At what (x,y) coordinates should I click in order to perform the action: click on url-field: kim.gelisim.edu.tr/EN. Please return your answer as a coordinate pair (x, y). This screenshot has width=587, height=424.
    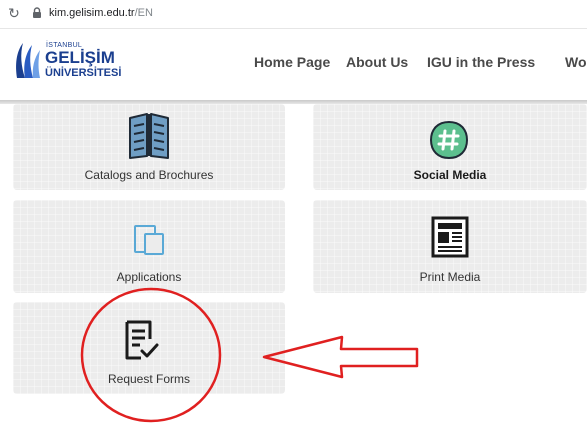
    Looking at the image, I should click on (101, 13).